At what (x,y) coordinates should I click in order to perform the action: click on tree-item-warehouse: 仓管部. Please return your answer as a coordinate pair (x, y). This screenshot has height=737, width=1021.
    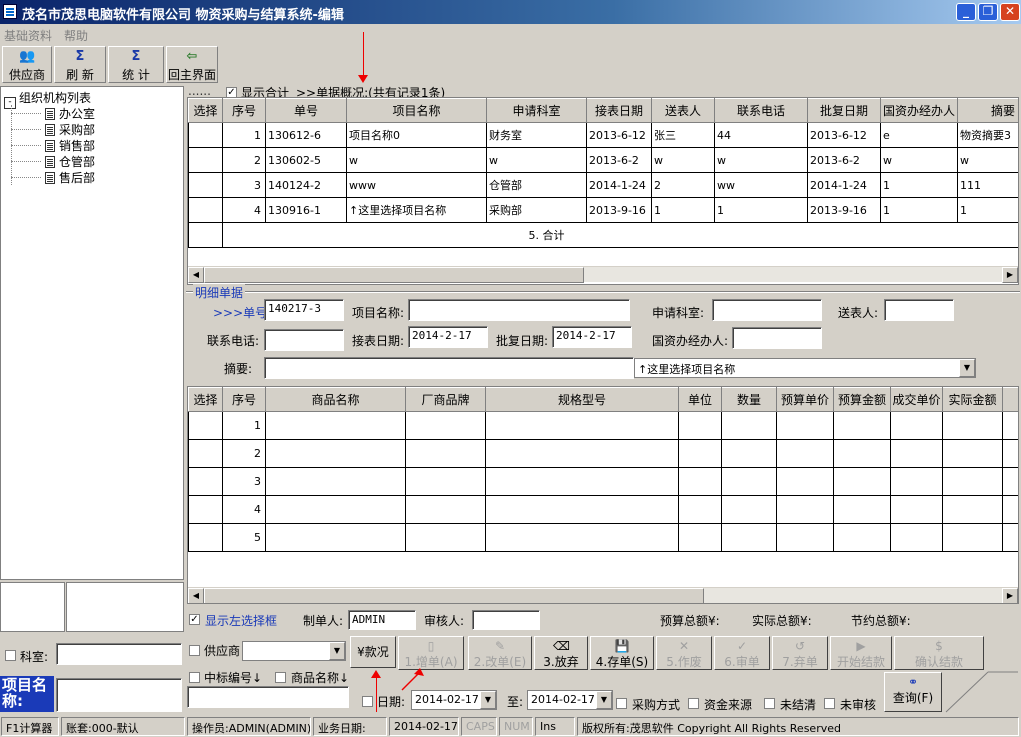
    Looking at the image, I should click on (70, 161).